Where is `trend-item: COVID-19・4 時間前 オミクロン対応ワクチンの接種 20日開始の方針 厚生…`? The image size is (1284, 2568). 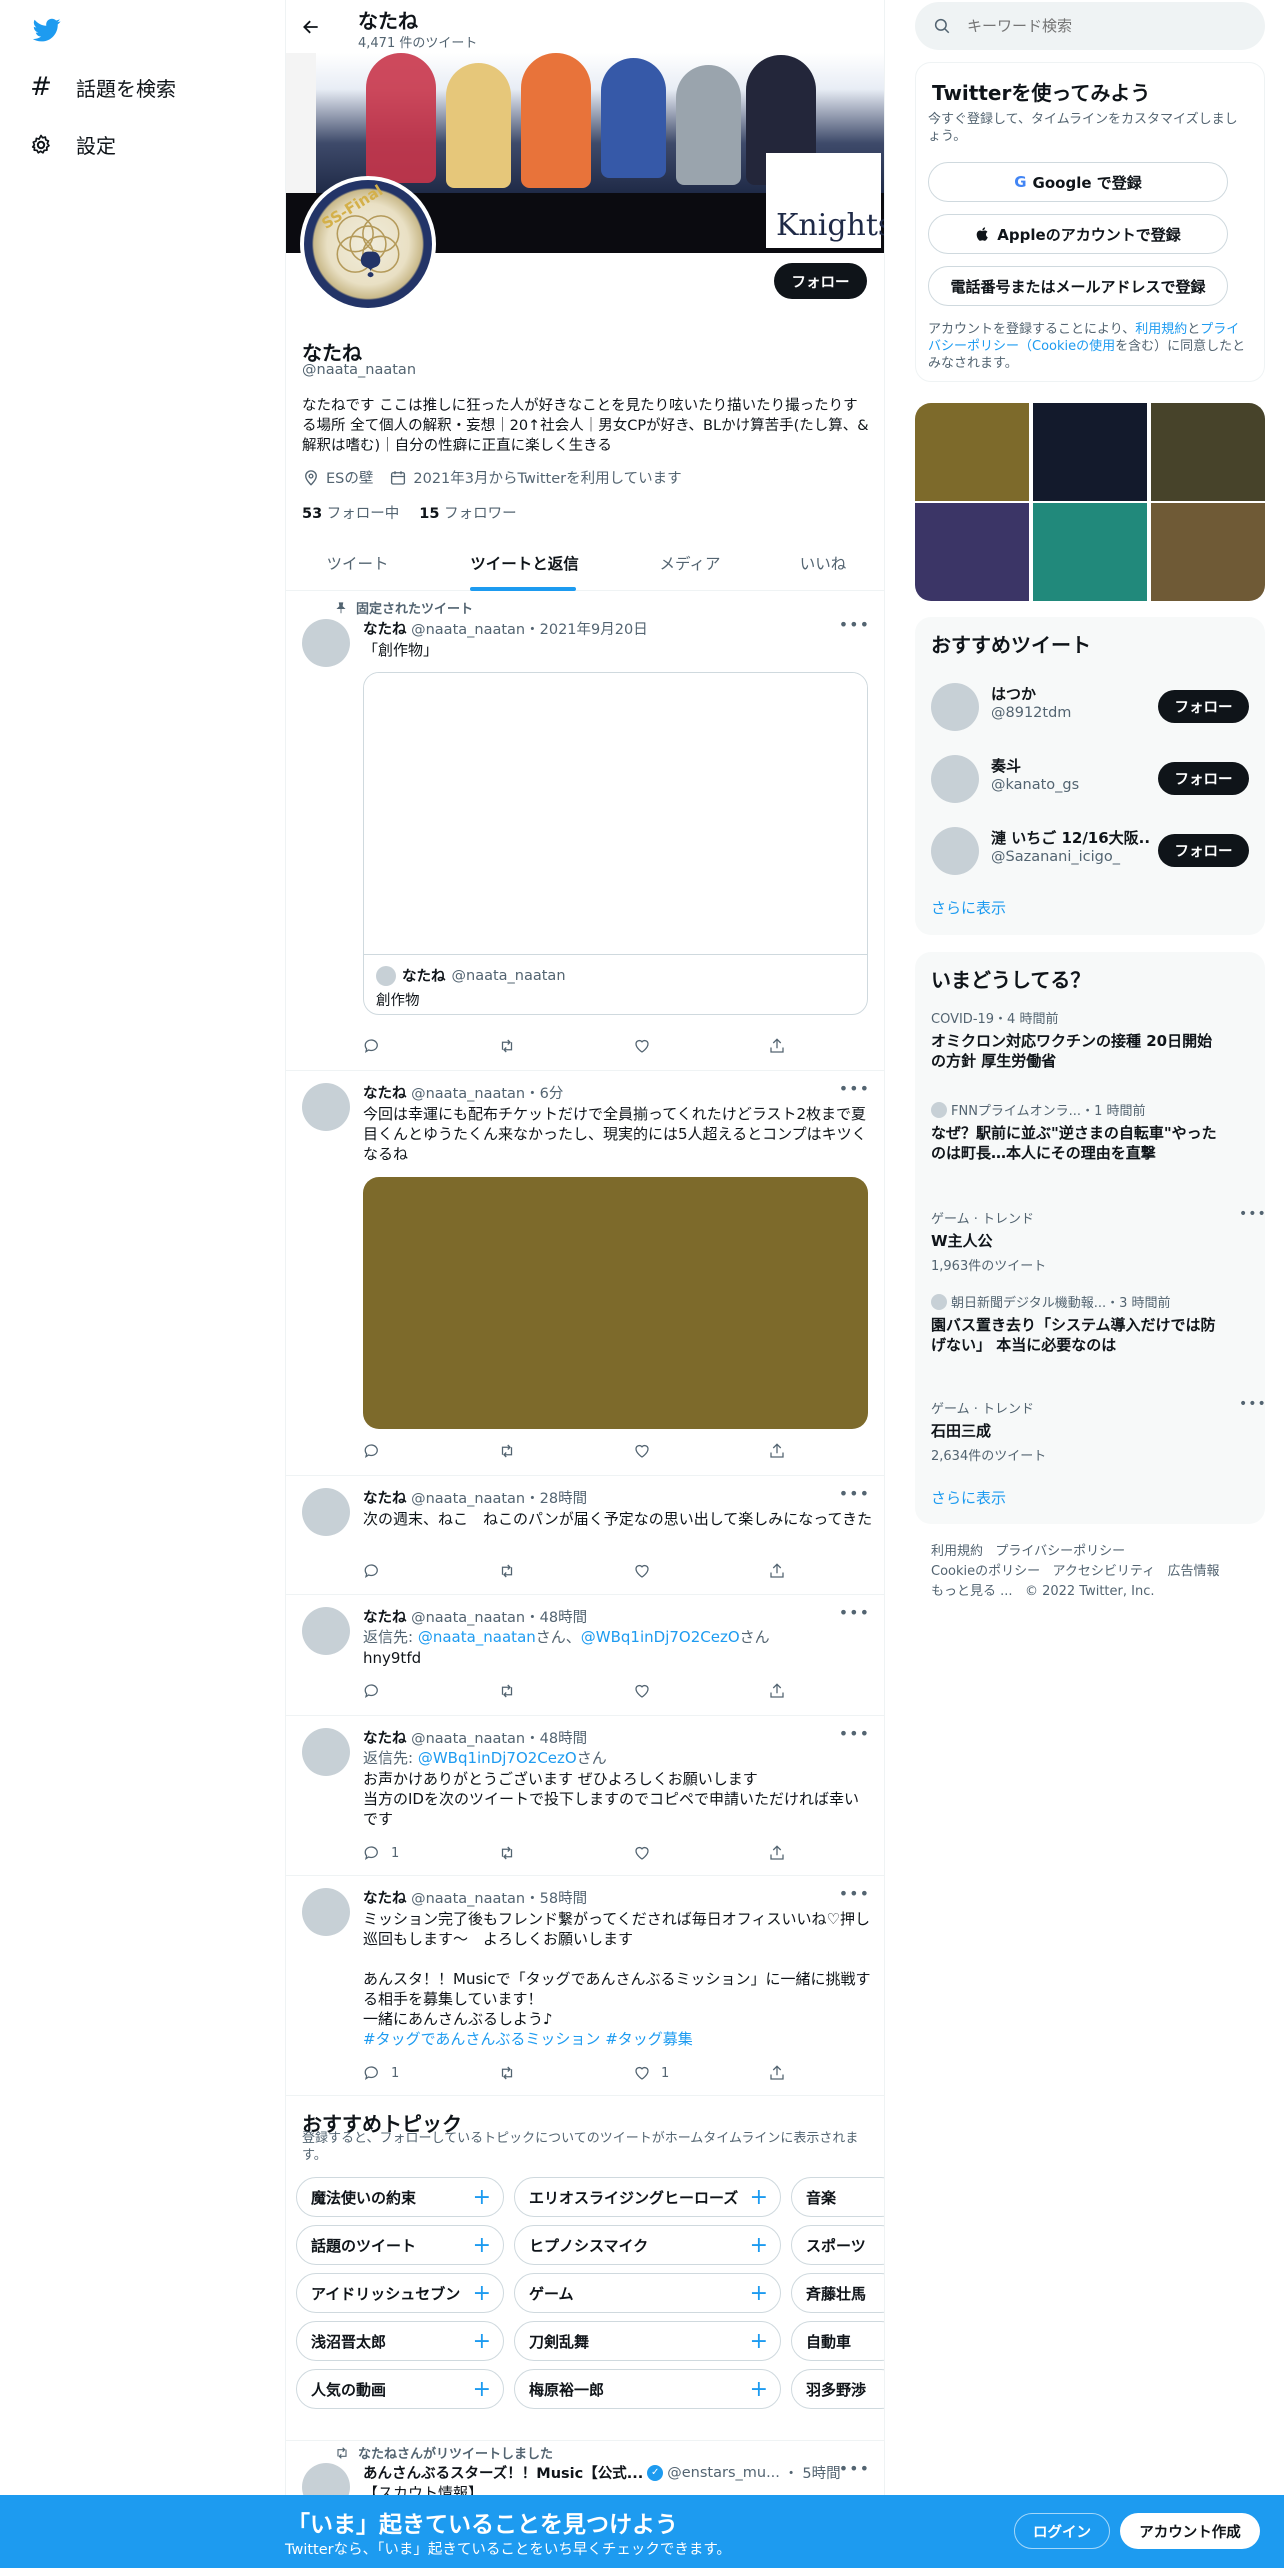 trend-item: COVID-19・4 時間前 オミクロン対応ワクチンの接種 20日開始の方針 厚生… is located at coordinates (1076, 1039).